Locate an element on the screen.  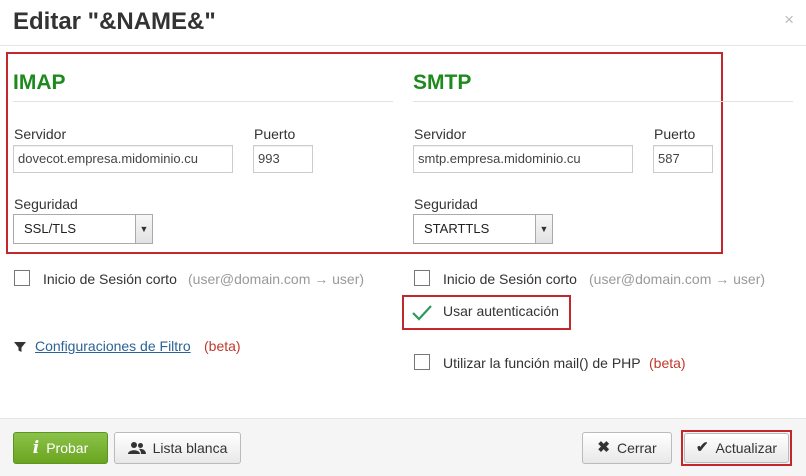
filter-settings-link: Configuraciones de Filtro is located at coordinates (113, 346).